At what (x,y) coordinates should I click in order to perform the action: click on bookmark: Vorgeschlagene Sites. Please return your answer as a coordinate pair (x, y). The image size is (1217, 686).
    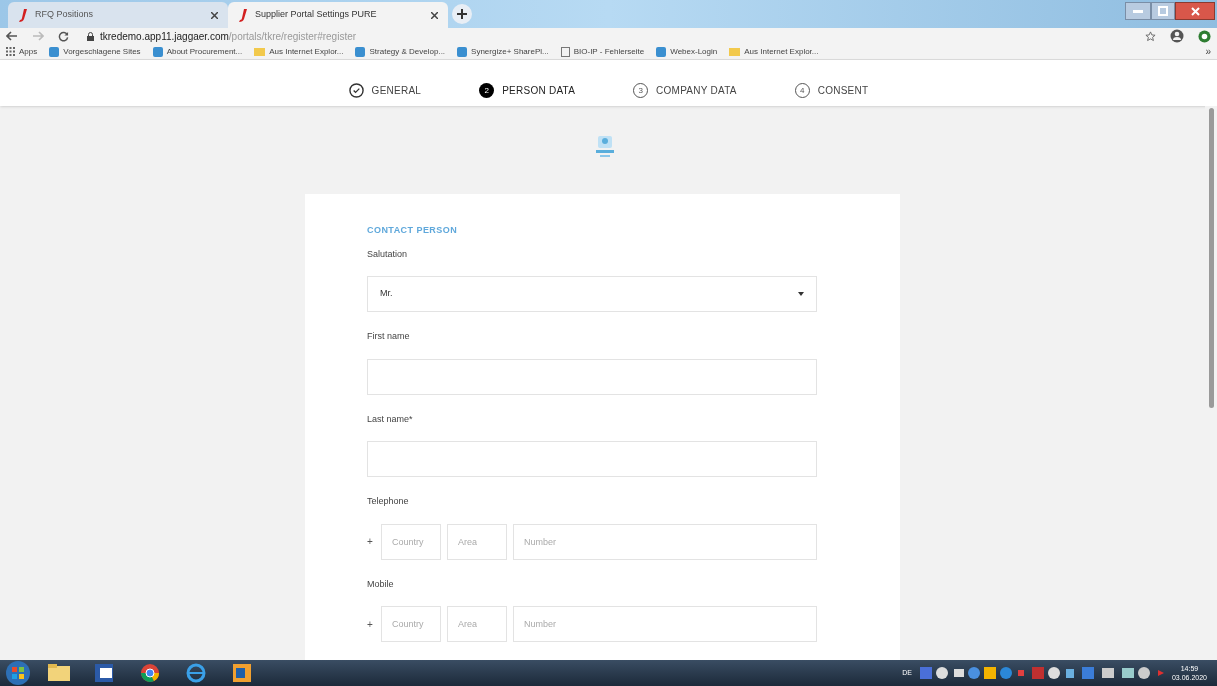
    Looking at the image, I should click on (95, 51).